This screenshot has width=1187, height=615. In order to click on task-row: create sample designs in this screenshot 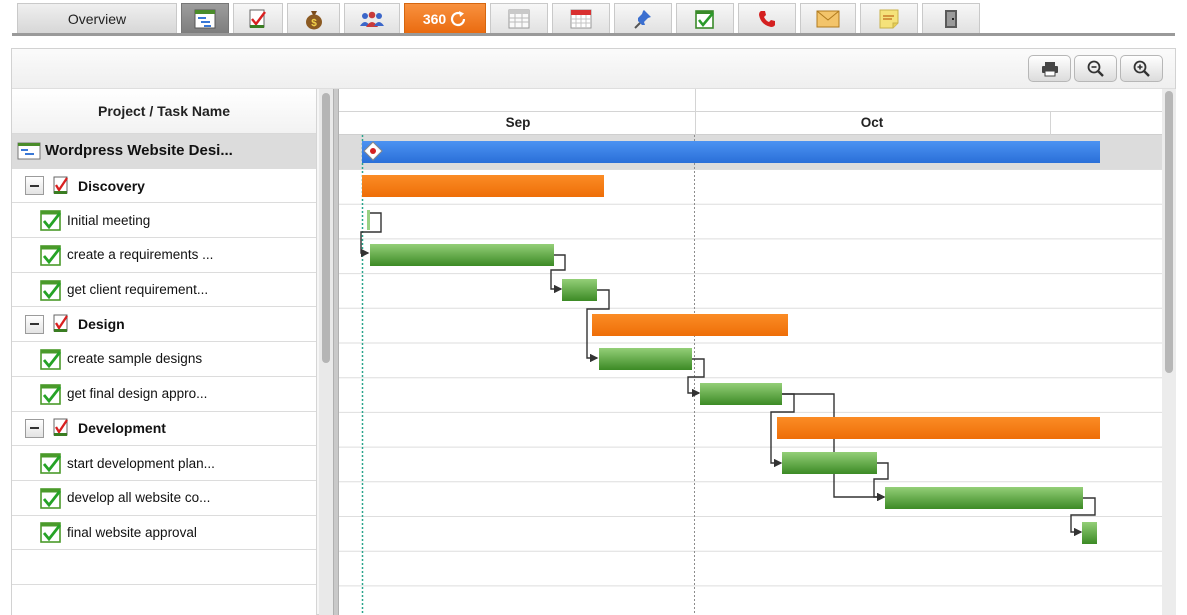, I will do `click(164, 359)`.